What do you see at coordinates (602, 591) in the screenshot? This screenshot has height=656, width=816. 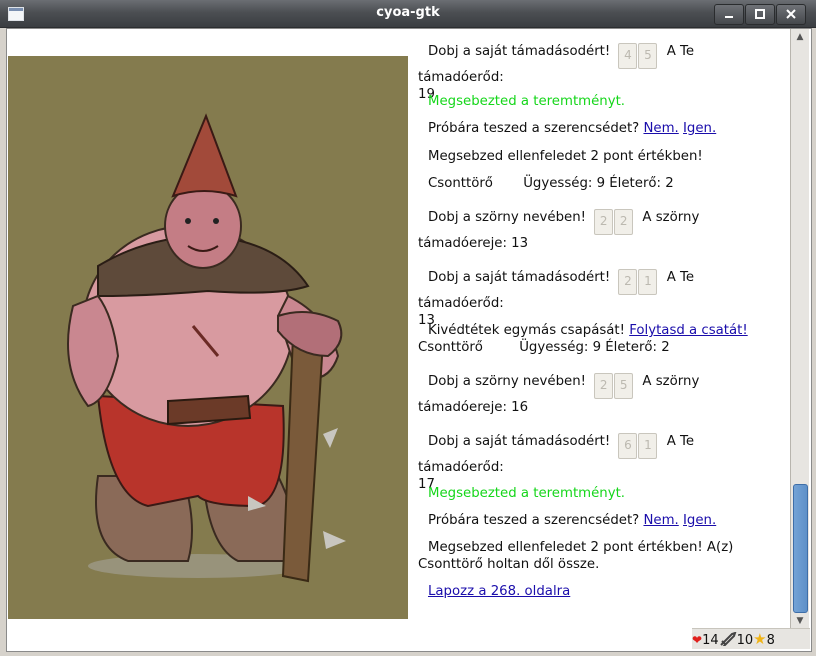 I see `turn-page-entry: Lapozz a 268. oldalra` at bounding box center [602, 591].